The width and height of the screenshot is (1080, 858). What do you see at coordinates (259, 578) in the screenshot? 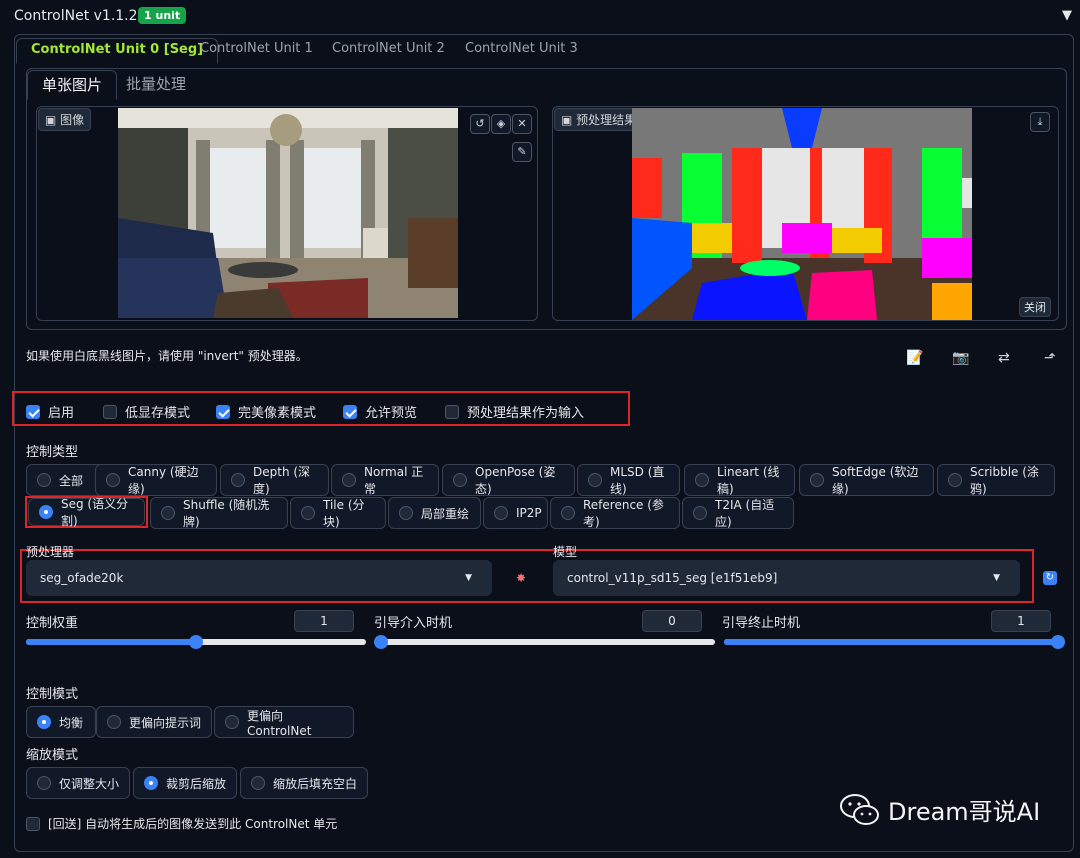
I see `preprocessor-select: seg_ofade20k ▼` at bounding box center [259, 578].